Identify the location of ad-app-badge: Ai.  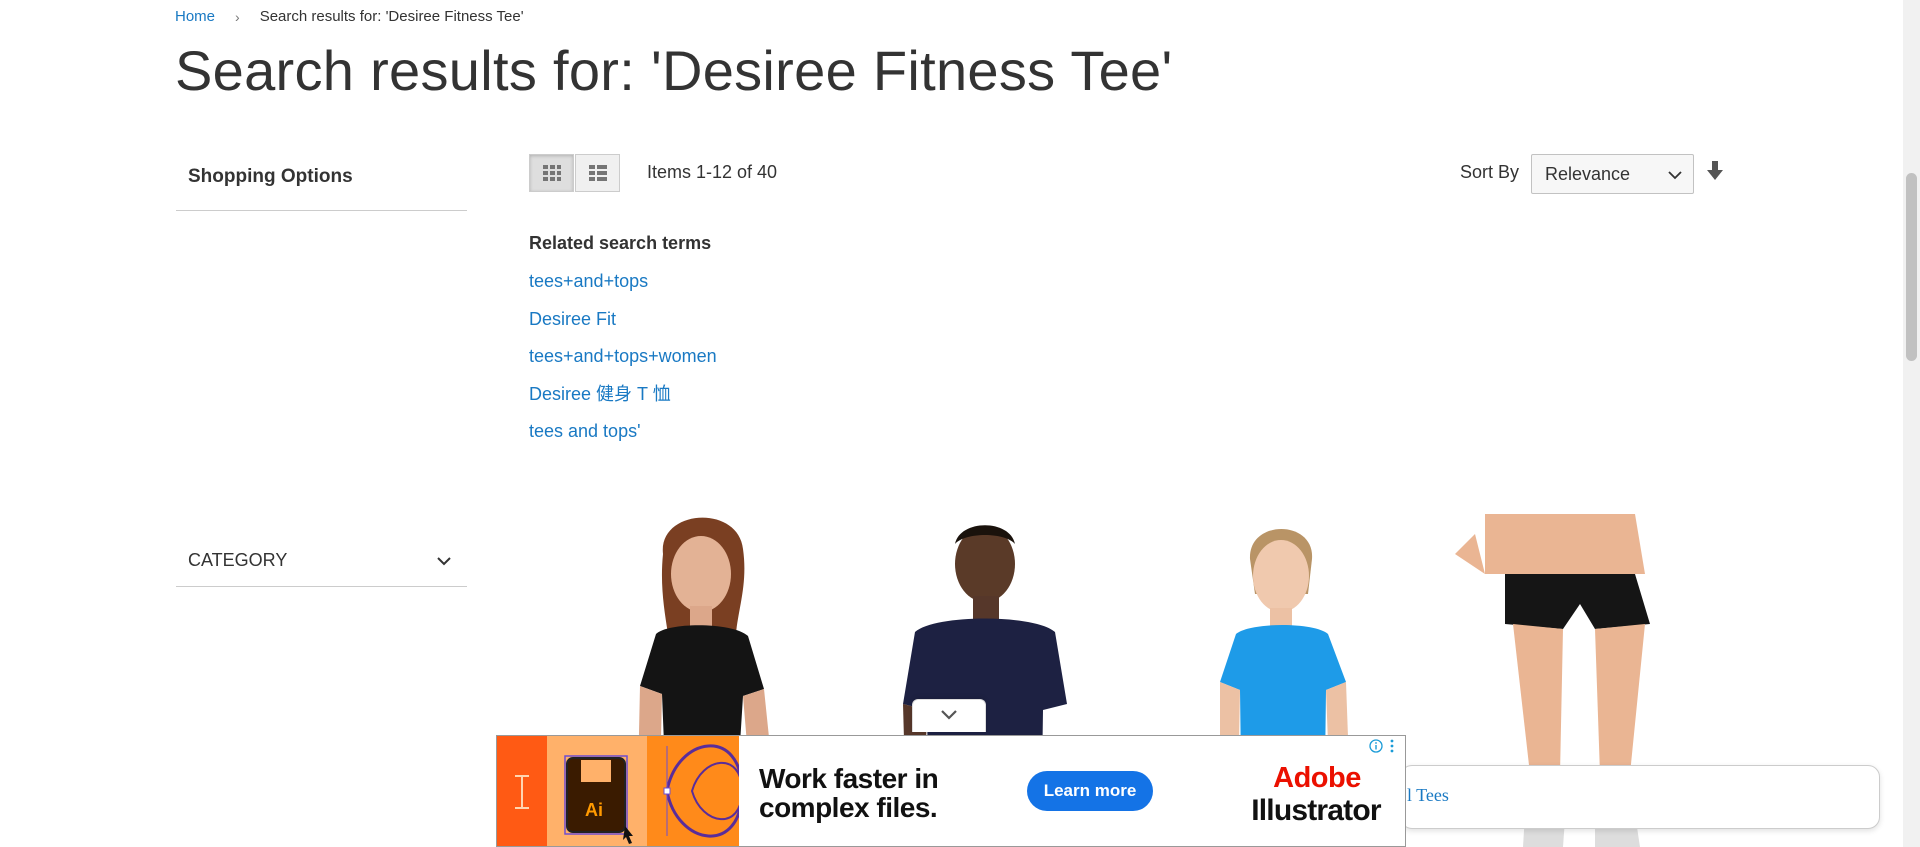
(594, 810).